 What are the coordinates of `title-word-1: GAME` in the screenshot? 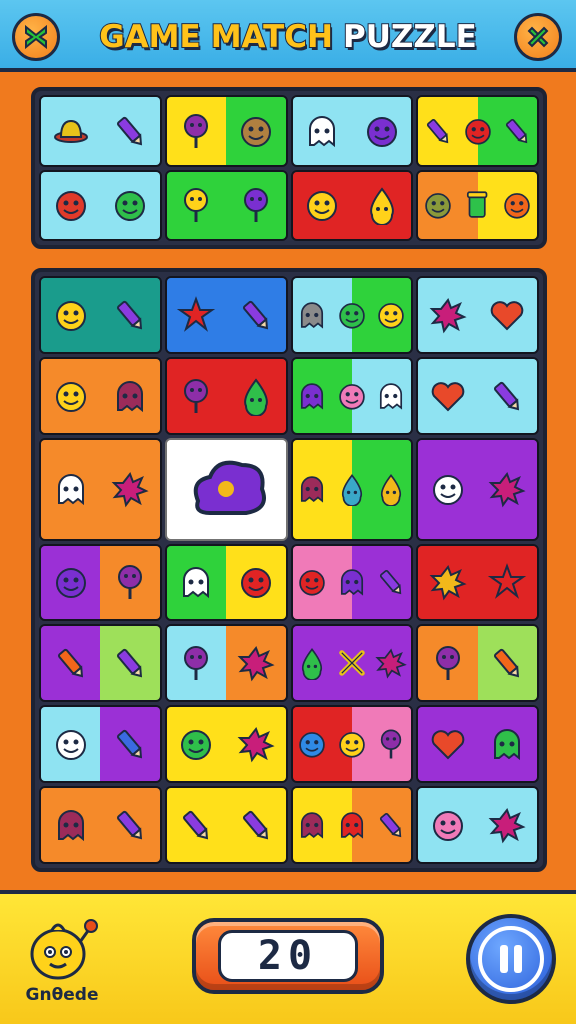 It's located at (149, 37).